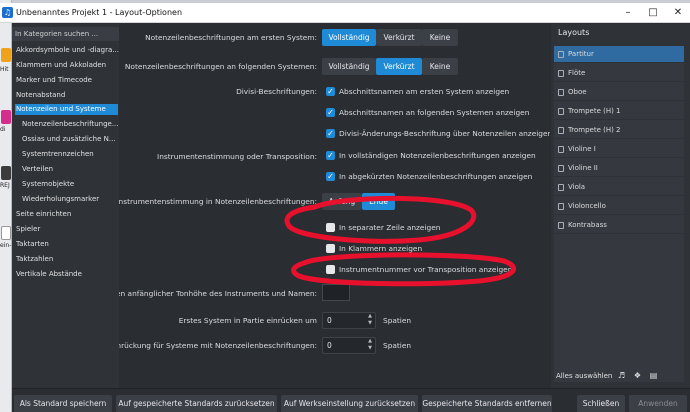  I want to click on sidebar-subitem-system-dividers: Systemtrennzeichen, so click(70, 154).